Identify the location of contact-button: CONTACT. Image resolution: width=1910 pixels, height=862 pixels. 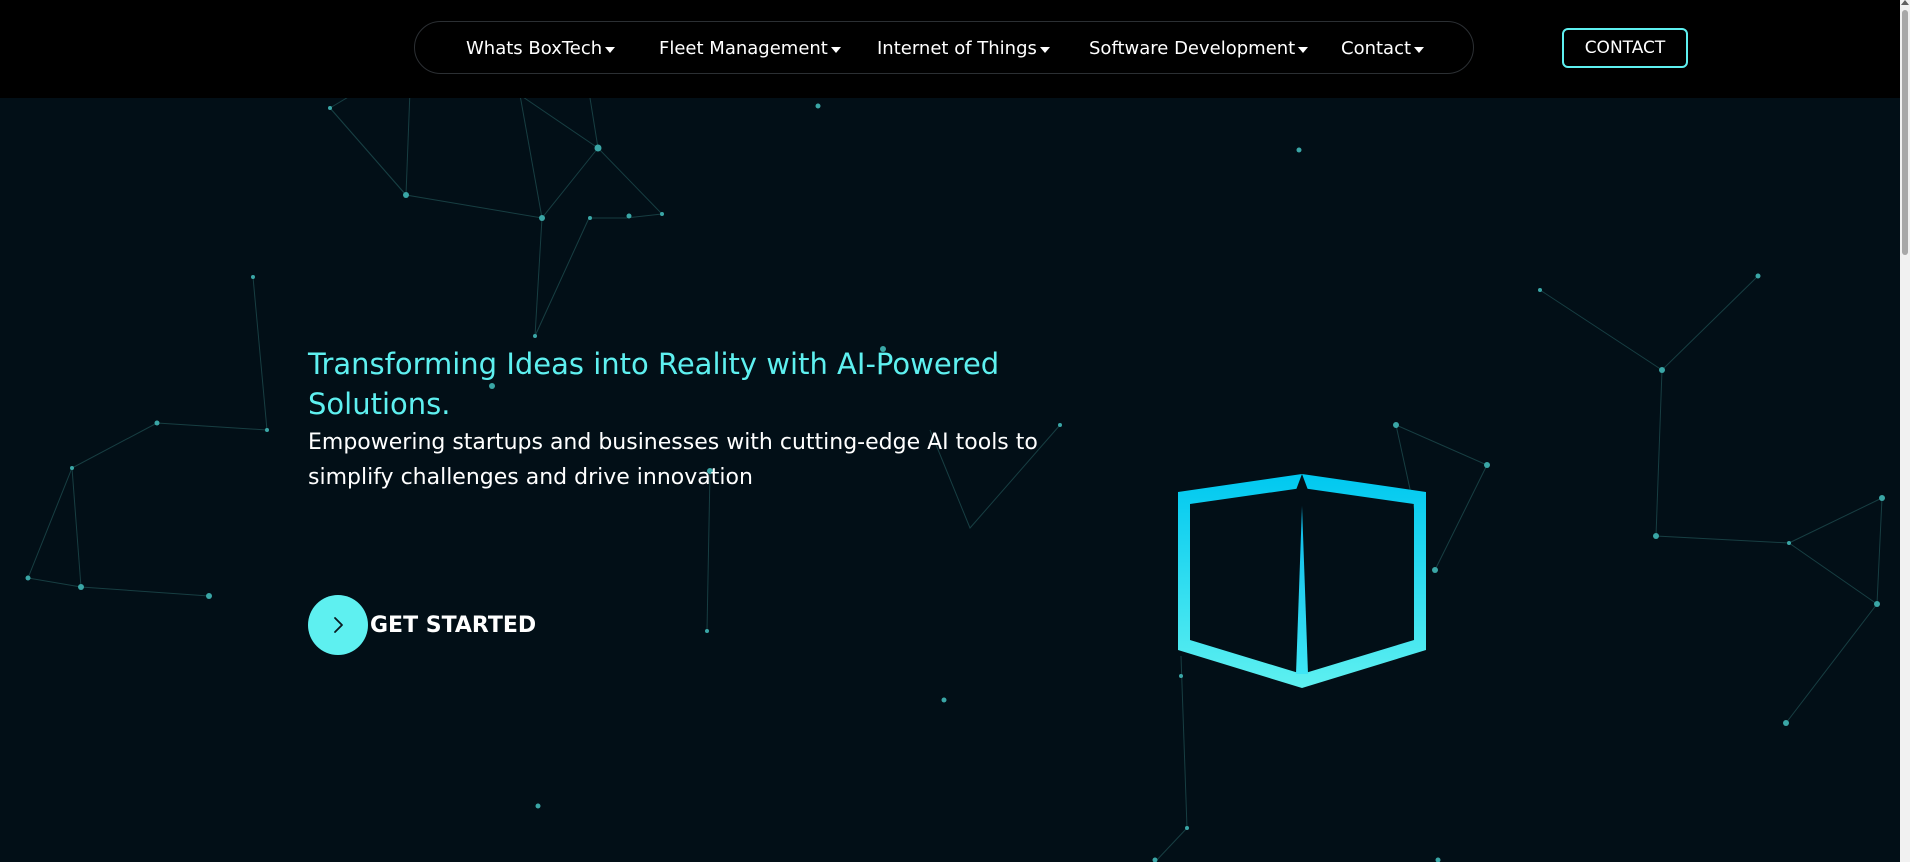
(1625, 48).